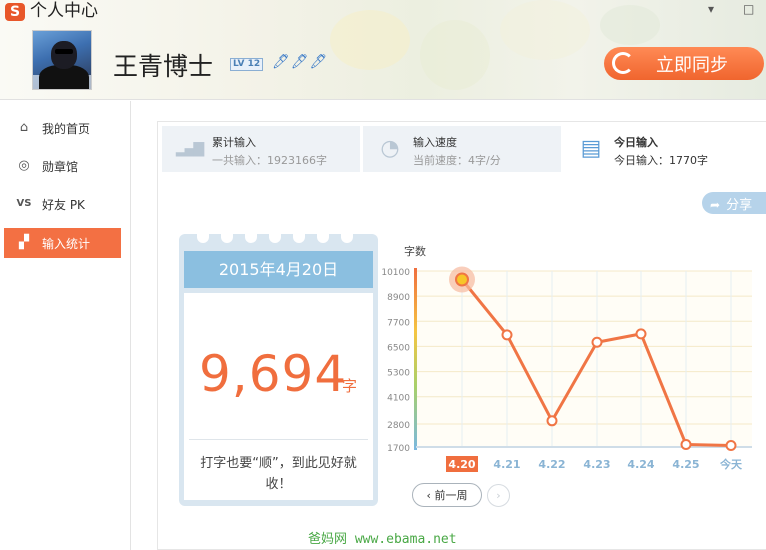  Describe the element at coordinates (498, 495) in the screenshot. I see `next-week-button: ›` at that location.